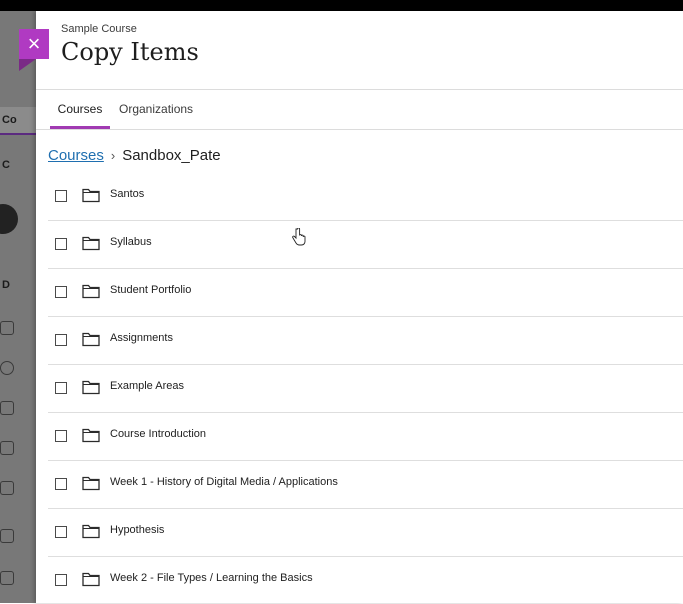 This screenshot has width=683, height=604. Describe the element at coordinates (341, 5) in the screenshot. I see `top-bar` at that location.